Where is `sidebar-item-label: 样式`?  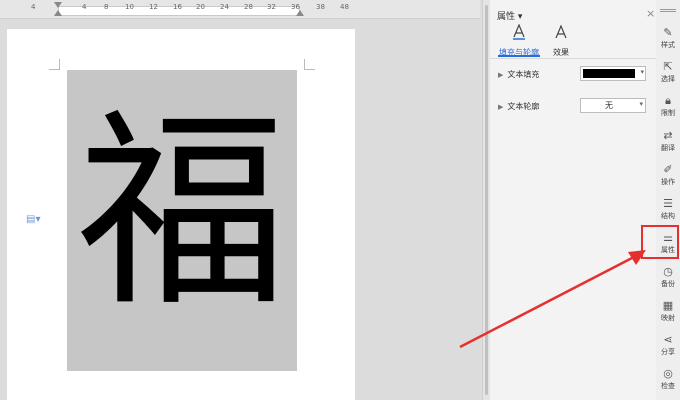
sidebar-item-label: 样式 is located at coordinates (668, 45).